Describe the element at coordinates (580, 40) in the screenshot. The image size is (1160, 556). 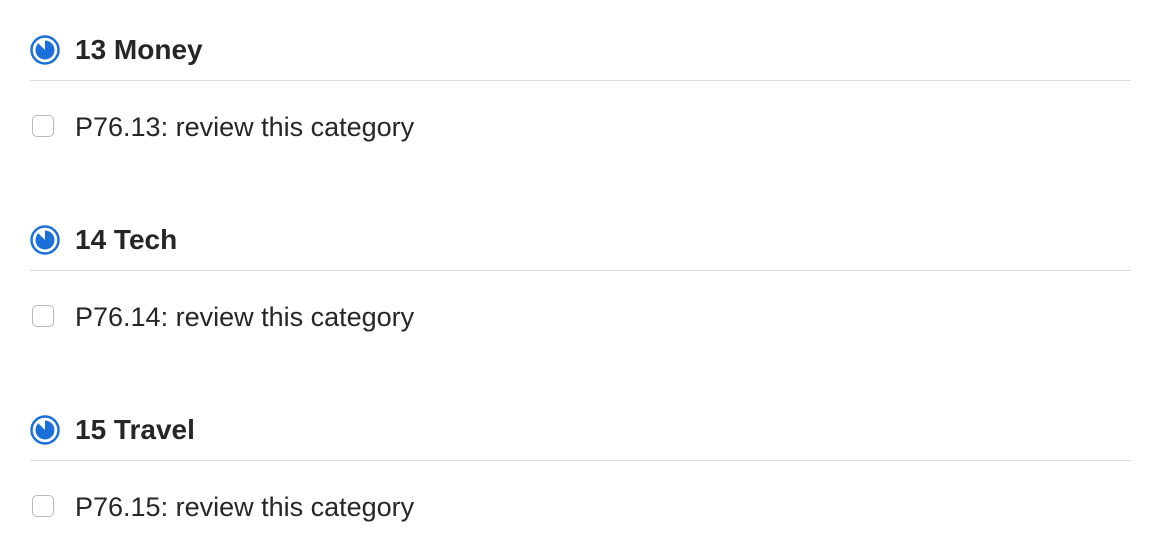
I see `section-header: 13 Money` at that location.